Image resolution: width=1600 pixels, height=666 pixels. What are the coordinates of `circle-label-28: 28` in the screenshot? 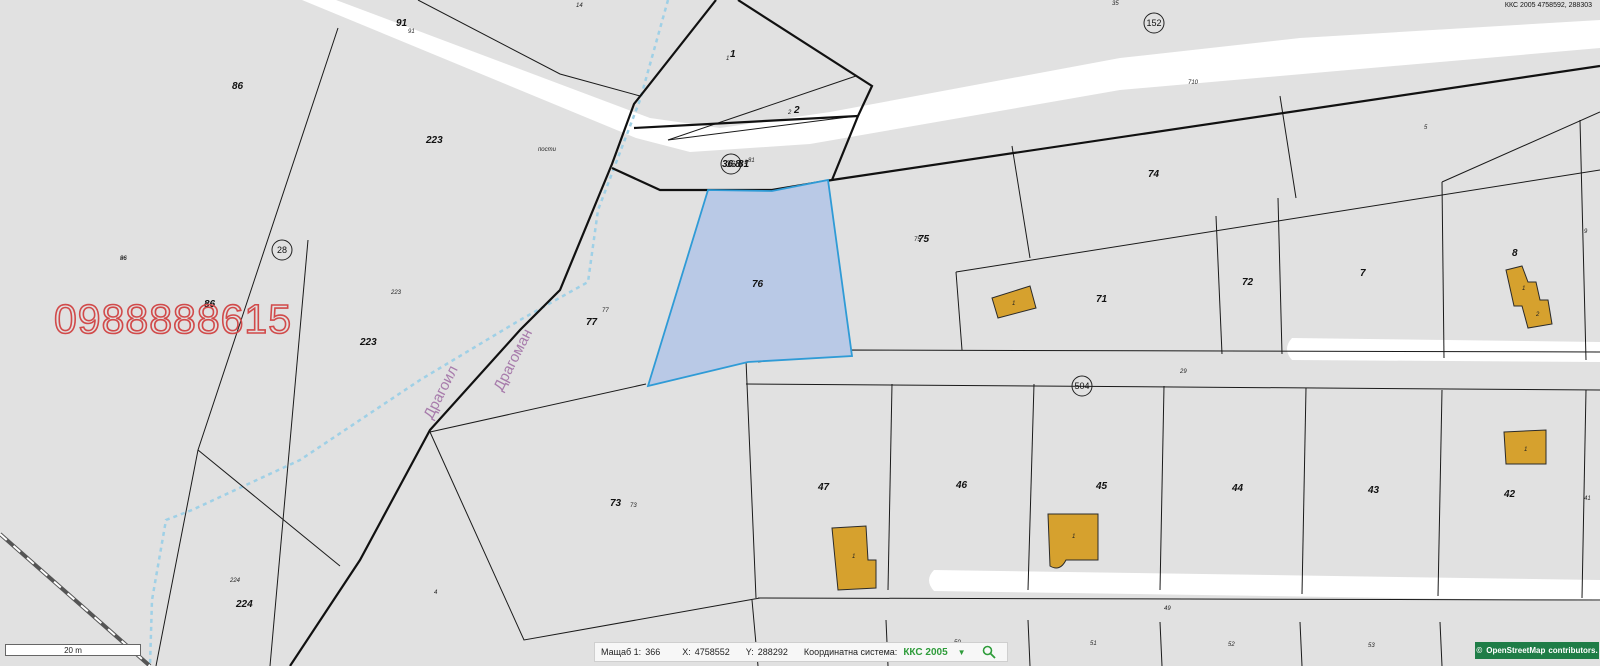 It's located at (282, 250).